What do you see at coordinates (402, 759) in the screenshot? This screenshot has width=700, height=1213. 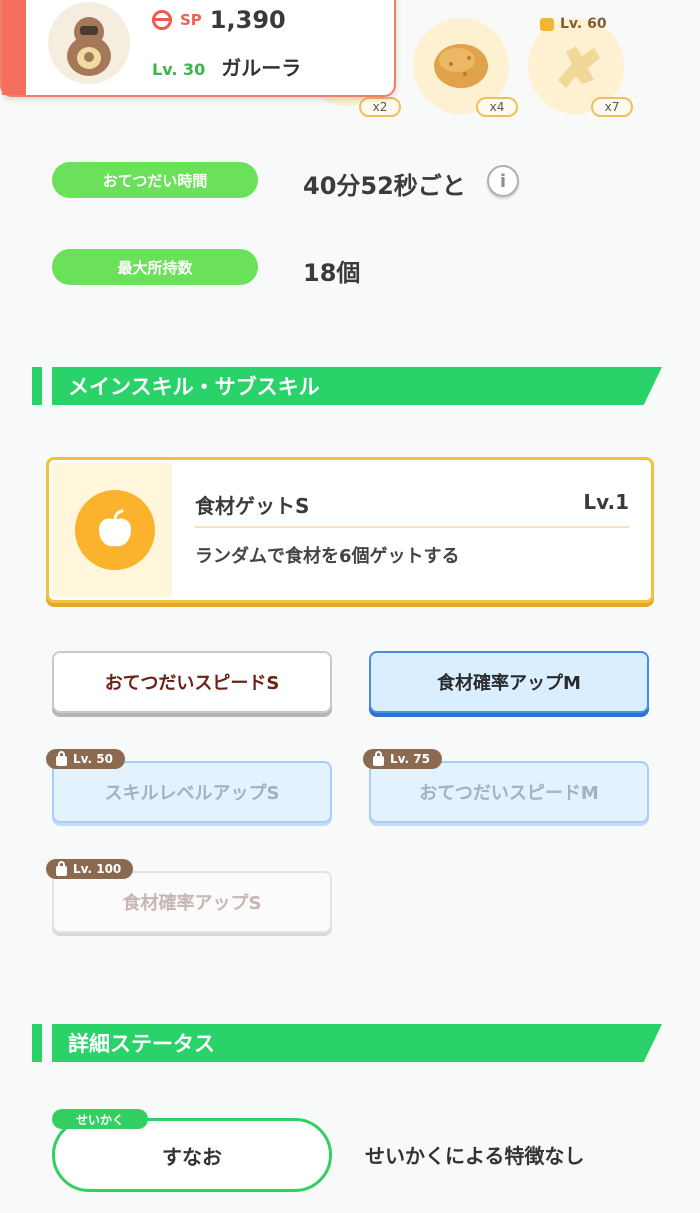 I see `subskill-lock-tag-4: Lv. 75` at bounding box center [402, 759].